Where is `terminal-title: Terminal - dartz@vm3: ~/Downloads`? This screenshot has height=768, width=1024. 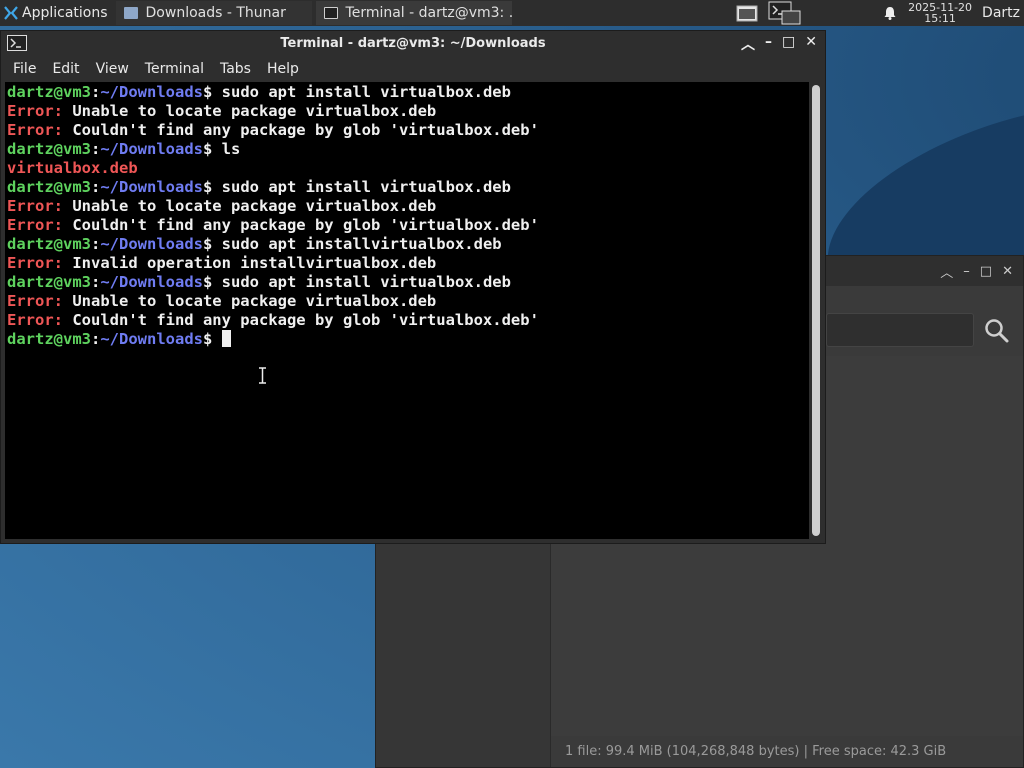
terminal-title: Terminal - dartz@vm3: ~/Downloads is located at coordinates (413, 43).